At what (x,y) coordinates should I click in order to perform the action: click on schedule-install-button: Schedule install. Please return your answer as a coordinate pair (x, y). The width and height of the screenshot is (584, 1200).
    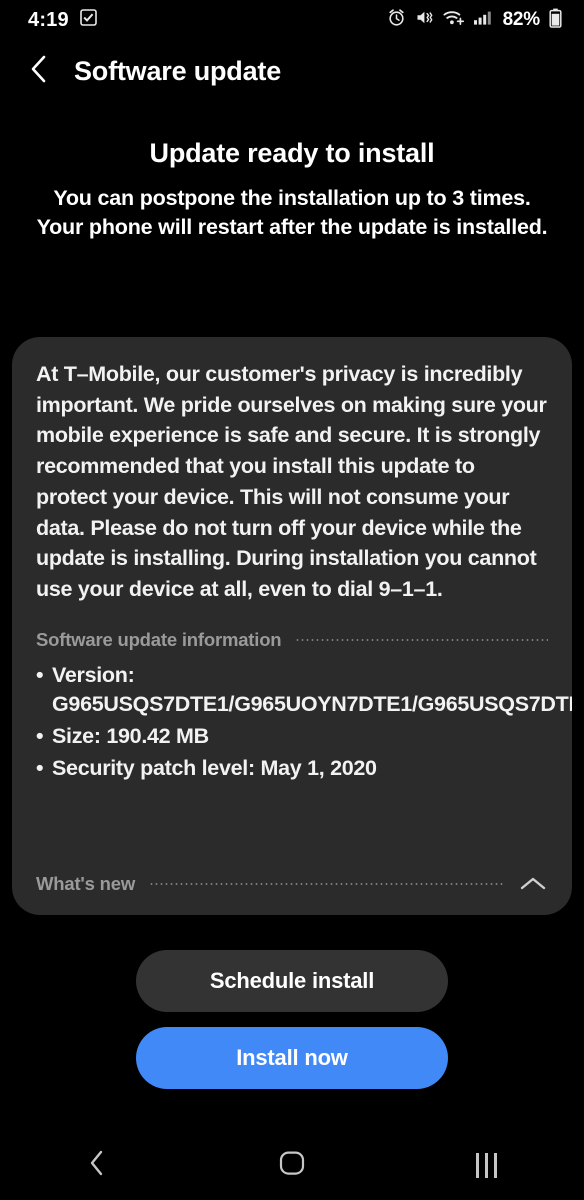
    Looking at the image, I should click on (292, 981).